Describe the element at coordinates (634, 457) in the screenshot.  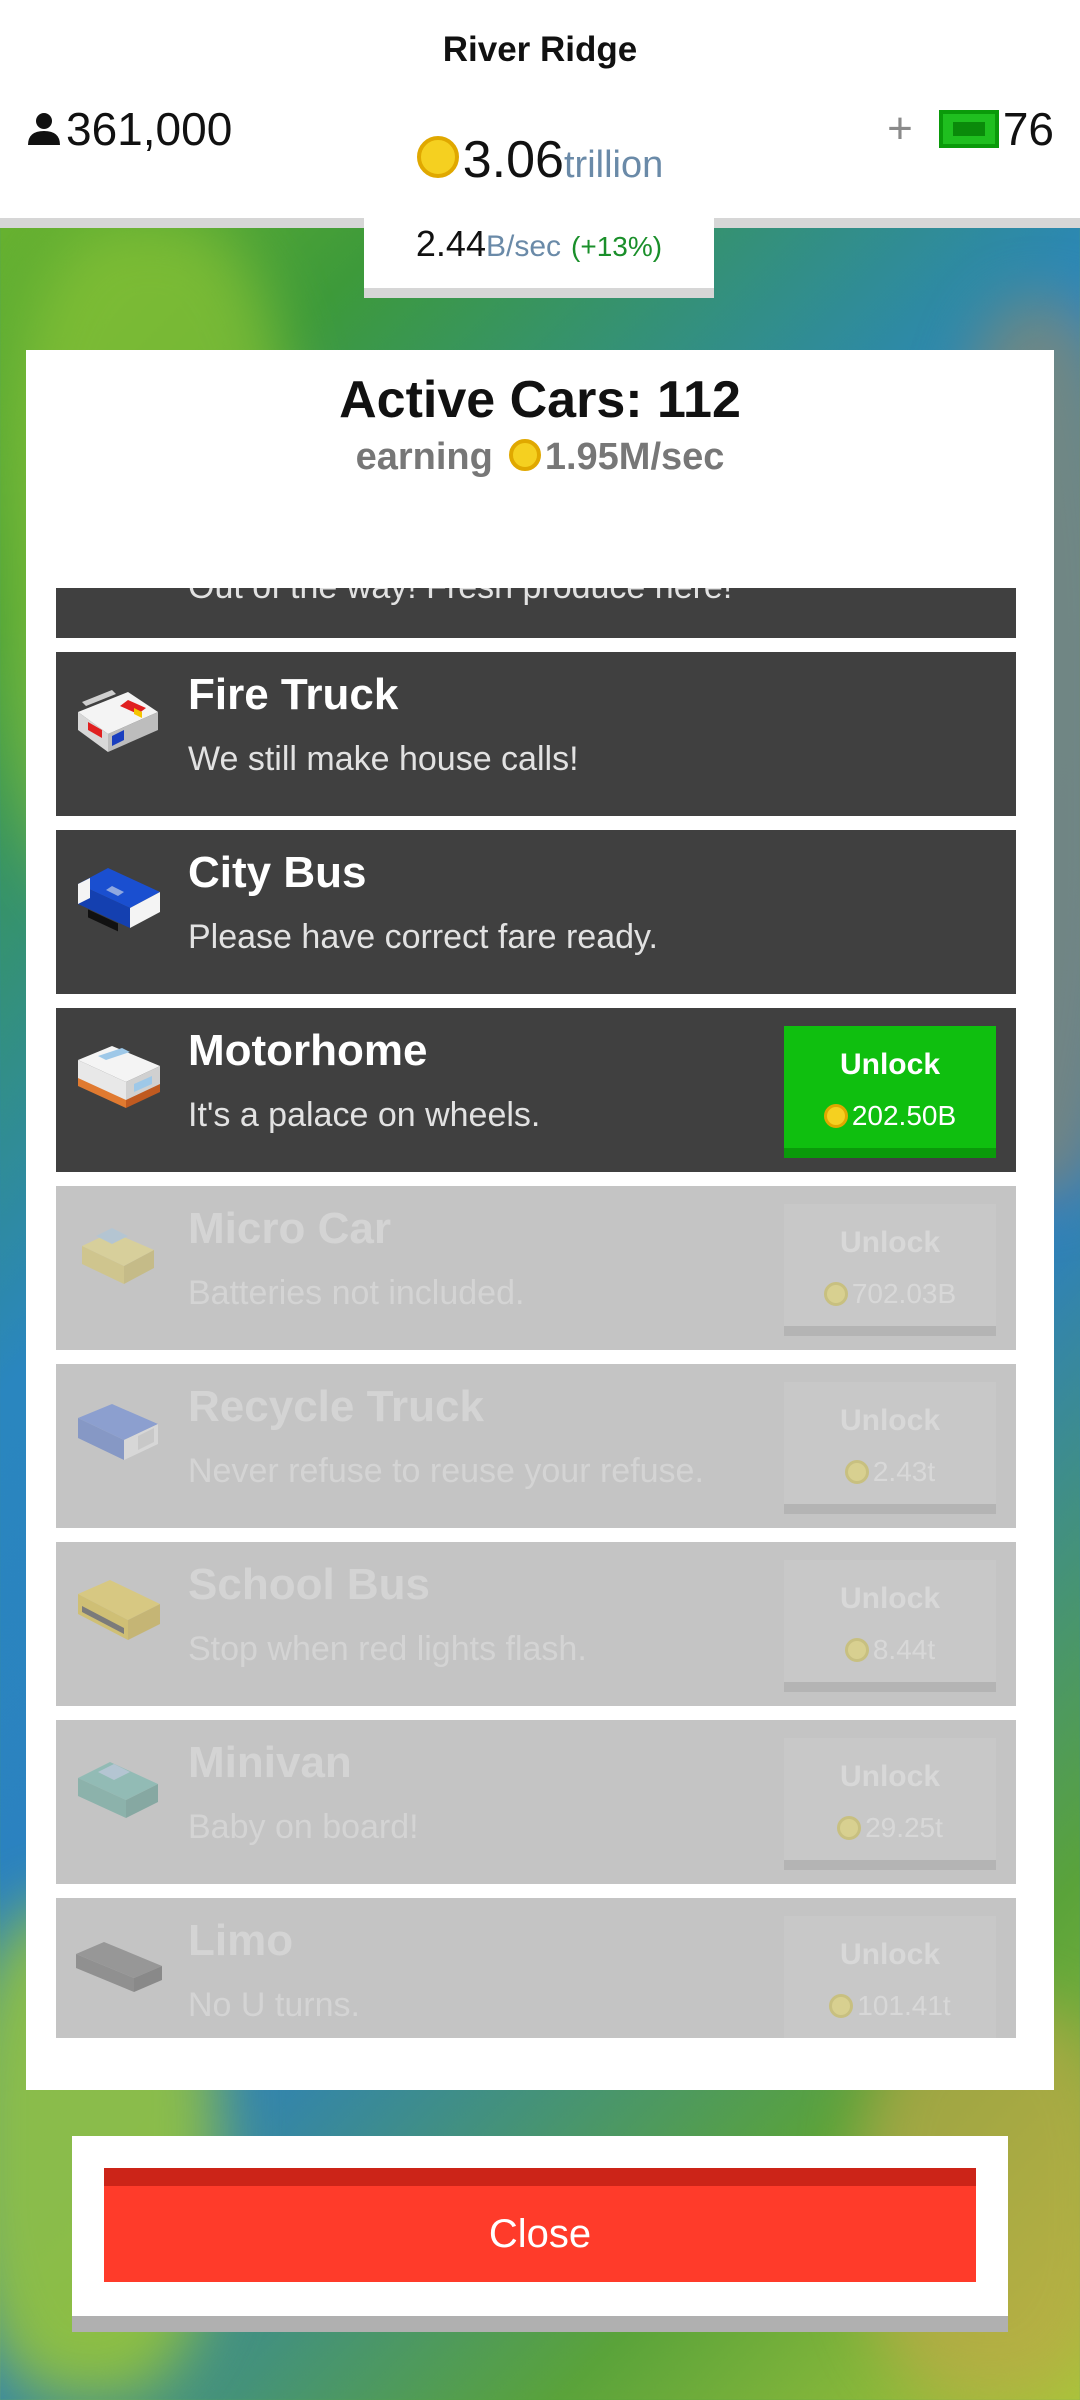
I see `earning-value: 1.95M/sec` at that location.